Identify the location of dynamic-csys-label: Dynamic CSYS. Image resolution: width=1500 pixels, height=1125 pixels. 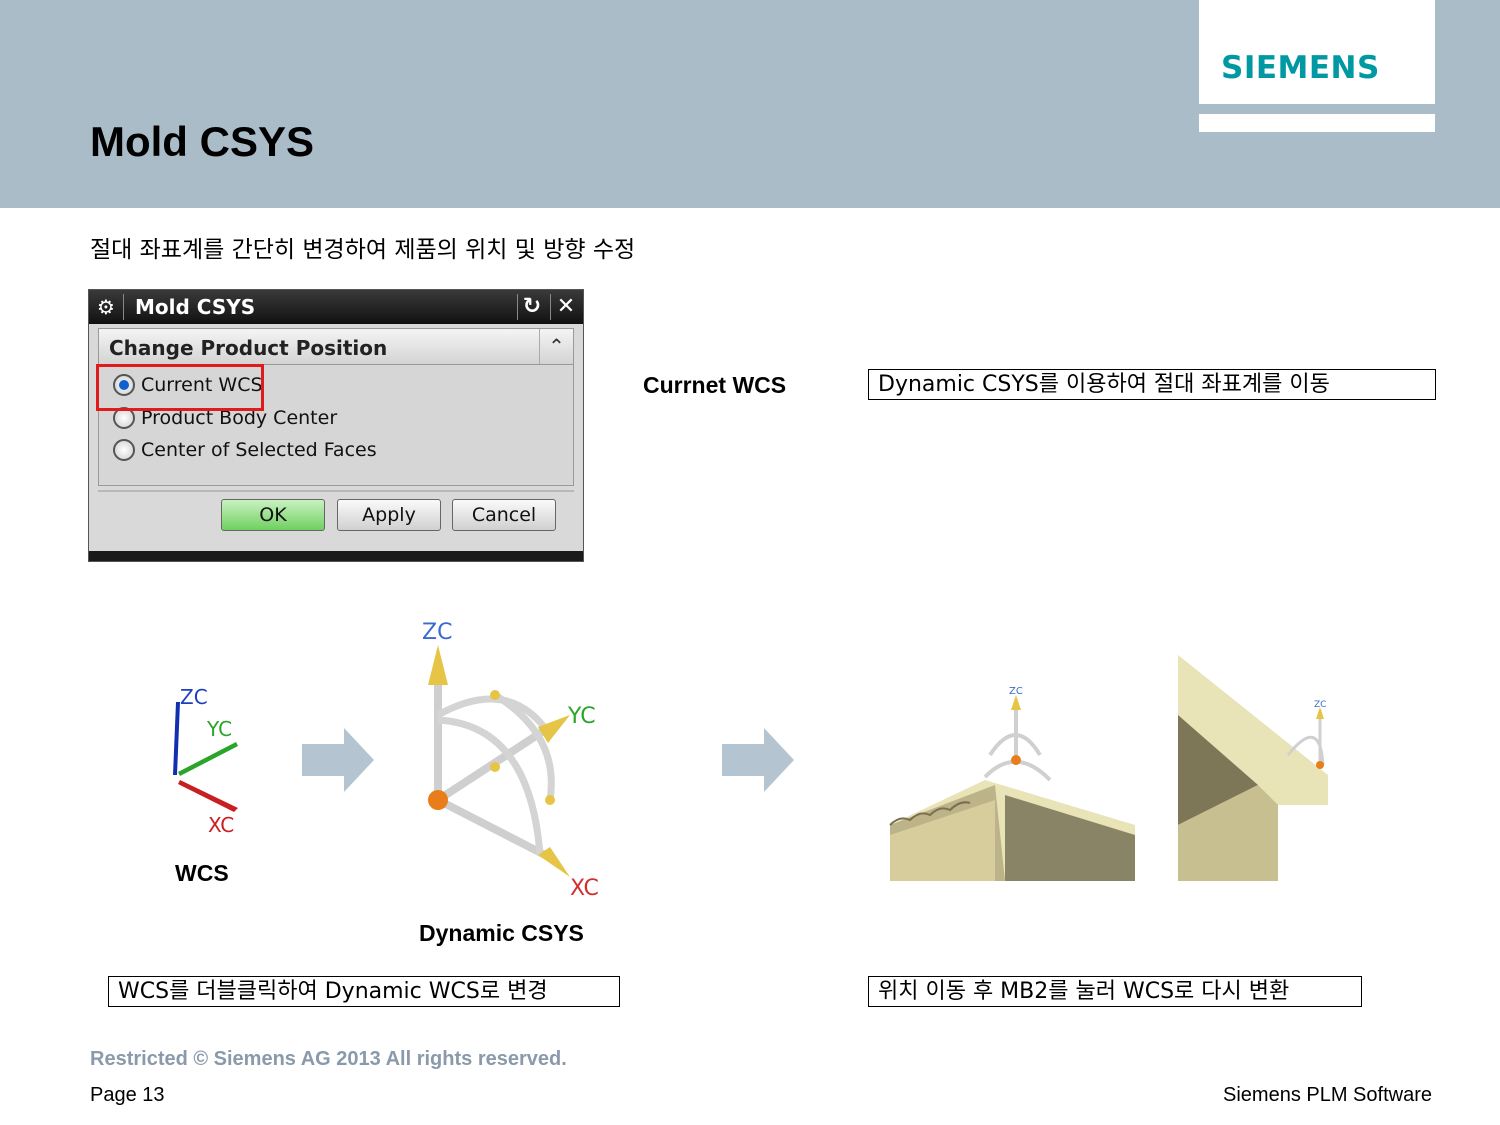
(501, 933).